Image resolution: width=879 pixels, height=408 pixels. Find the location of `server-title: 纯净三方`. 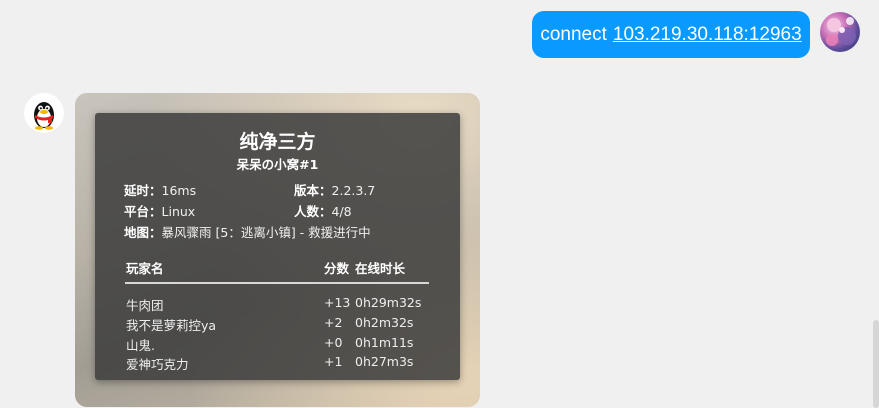

server-title: 纯净三方 is located at coordinates (277, 142).